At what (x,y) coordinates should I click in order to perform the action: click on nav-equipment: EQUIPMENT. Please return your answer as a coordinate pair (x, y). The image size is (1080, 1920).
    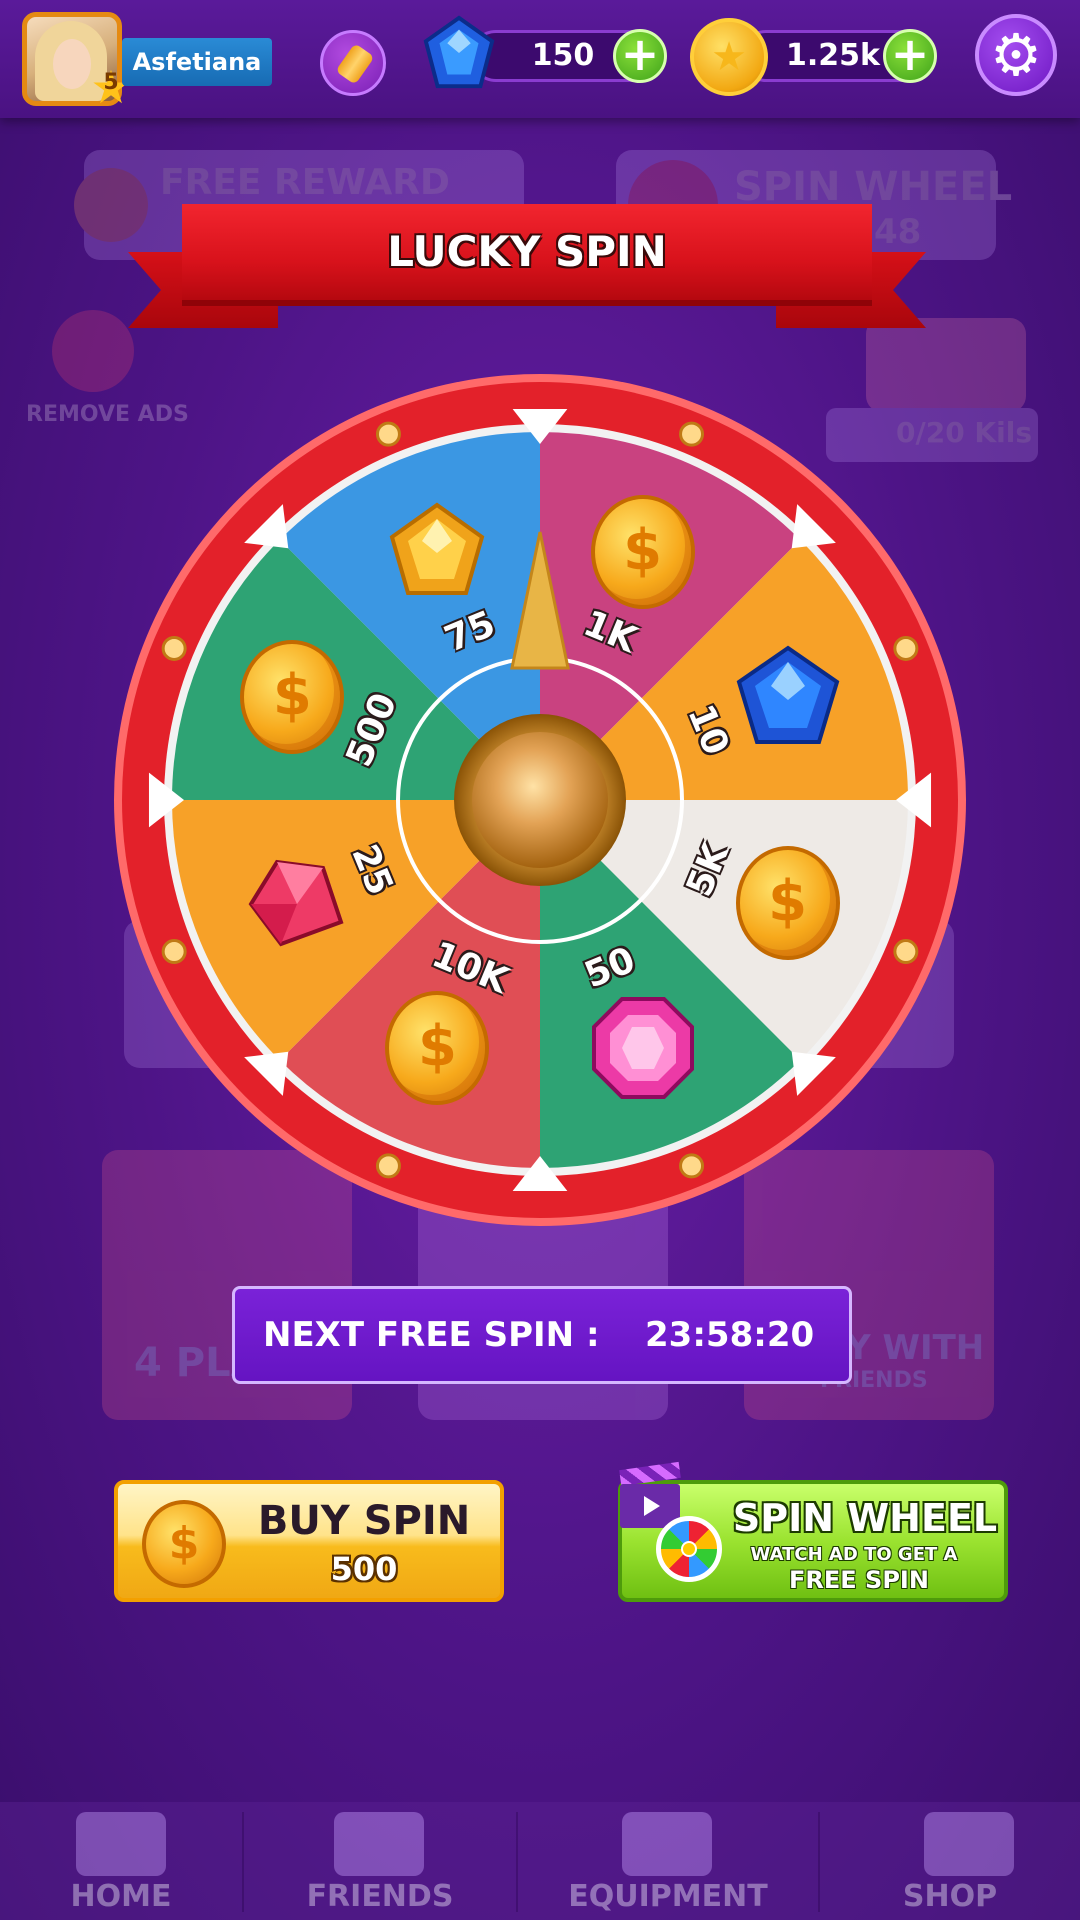
    Looking at the image, I should click on (668, 1861).